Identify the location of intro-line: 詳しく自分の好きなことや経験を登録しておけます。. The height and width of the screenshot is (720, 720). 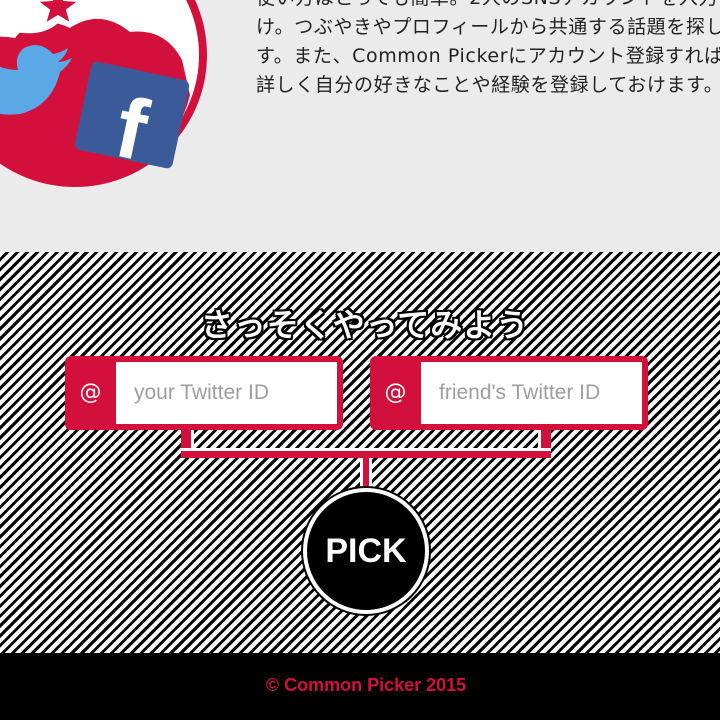
(488, 85).